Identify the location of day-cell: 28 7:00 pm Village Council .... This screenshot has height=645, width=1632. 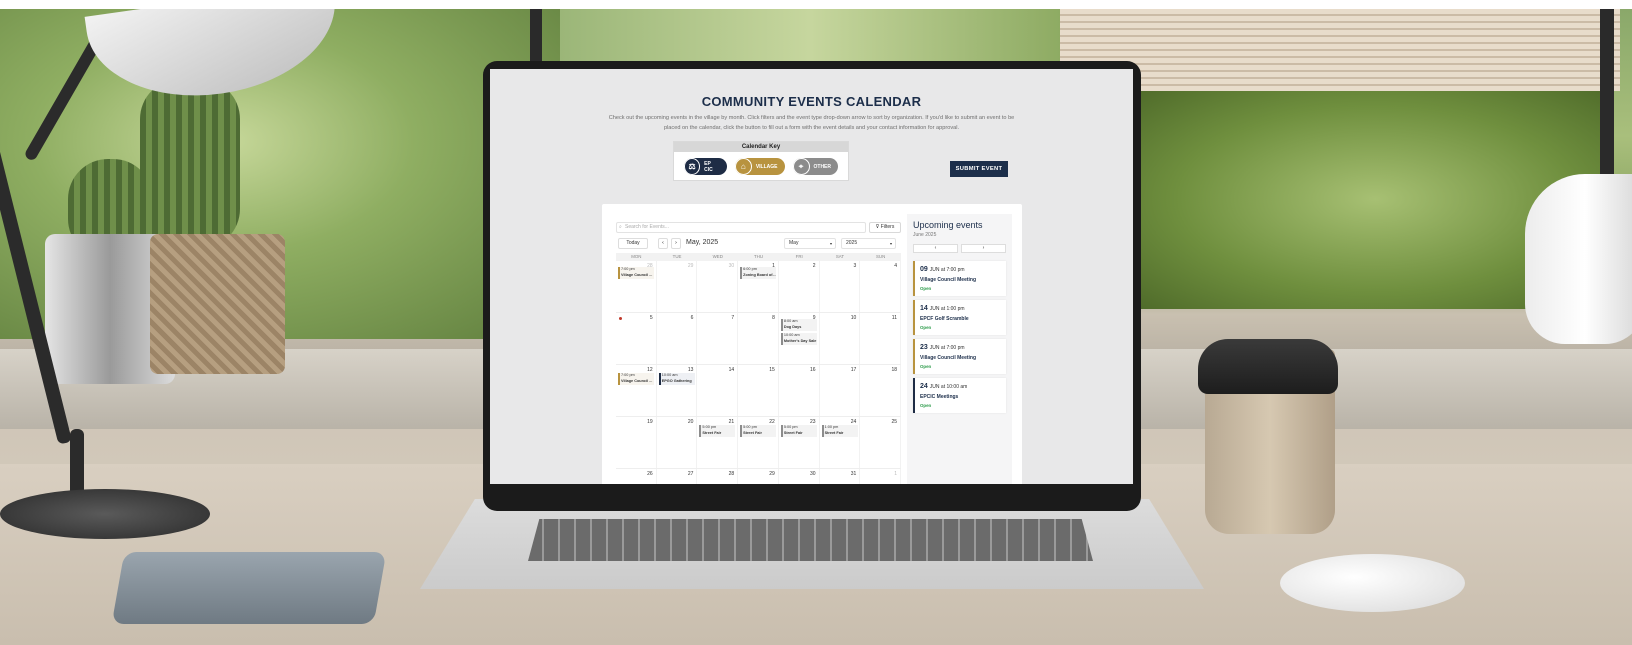
(636, 286).